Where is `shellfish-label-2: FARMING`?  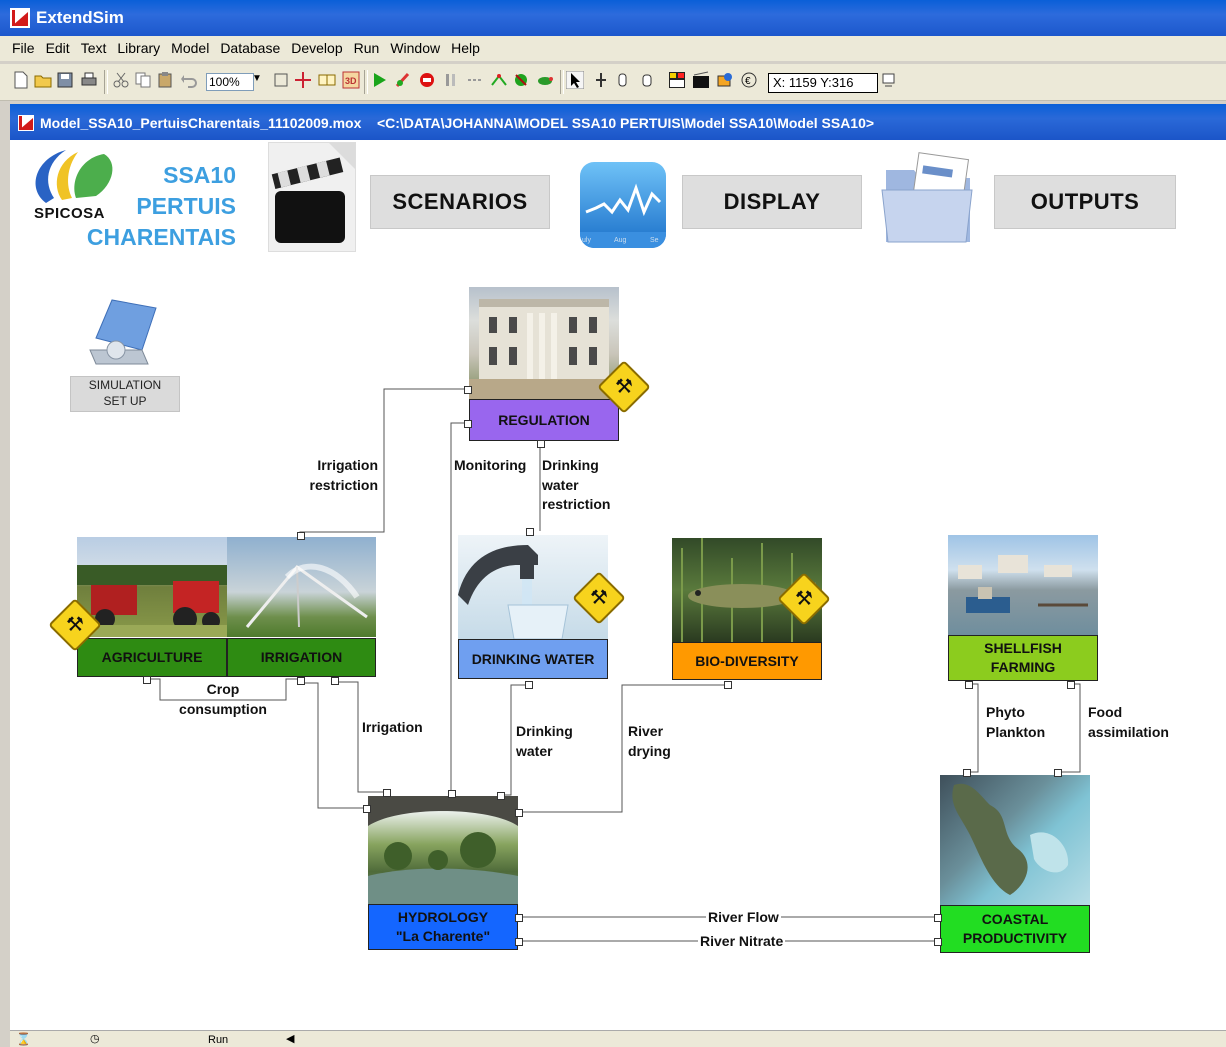
shellfish-label-2: FARMING is located at coordinates (1023, 667).